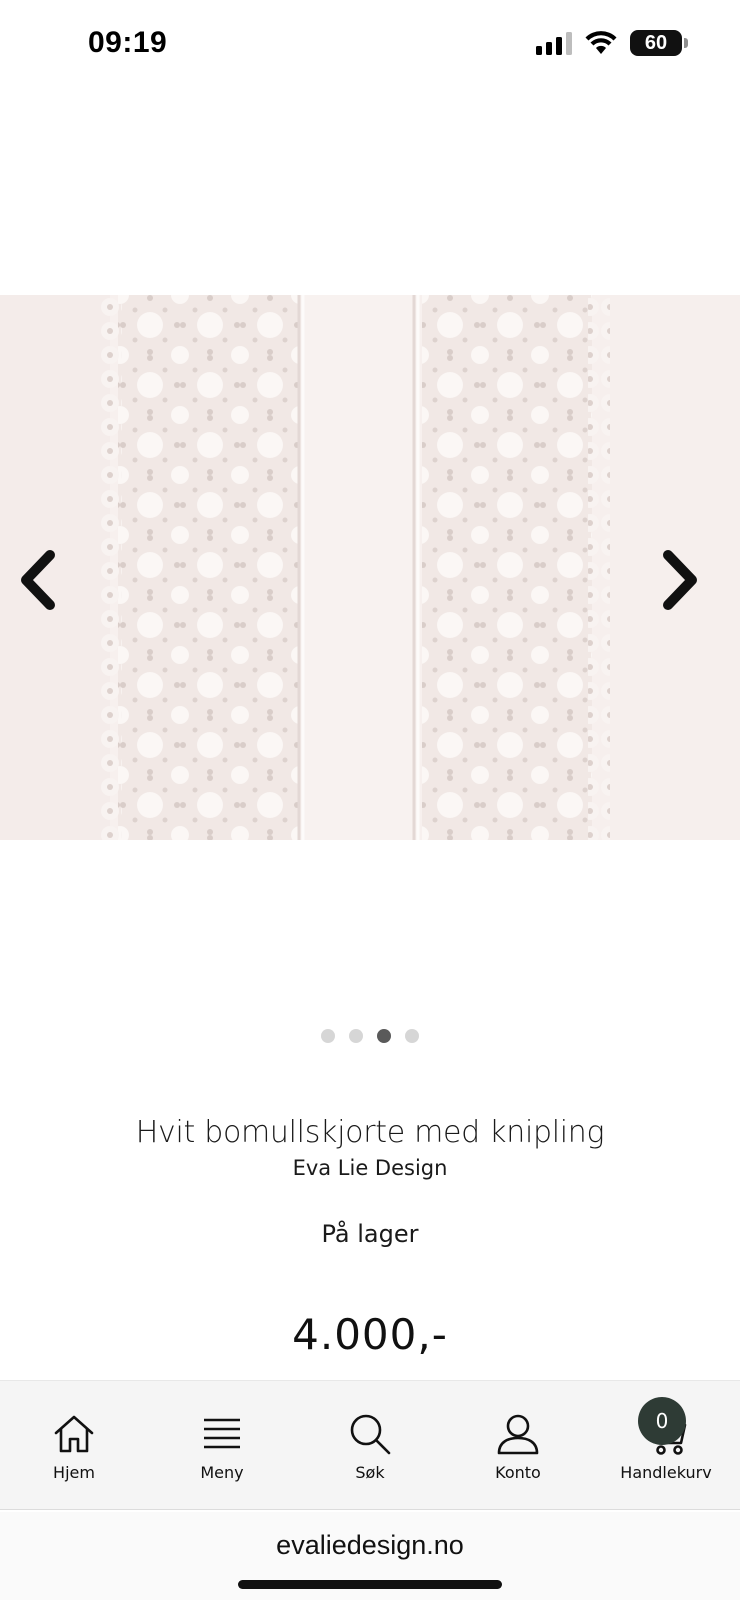 Image resolution: width=740 pixels, height=1600 pixels. Describe the element at coordinates (370, 1334) in the screenshot. I see `product-price: 4.000,-` at that location.